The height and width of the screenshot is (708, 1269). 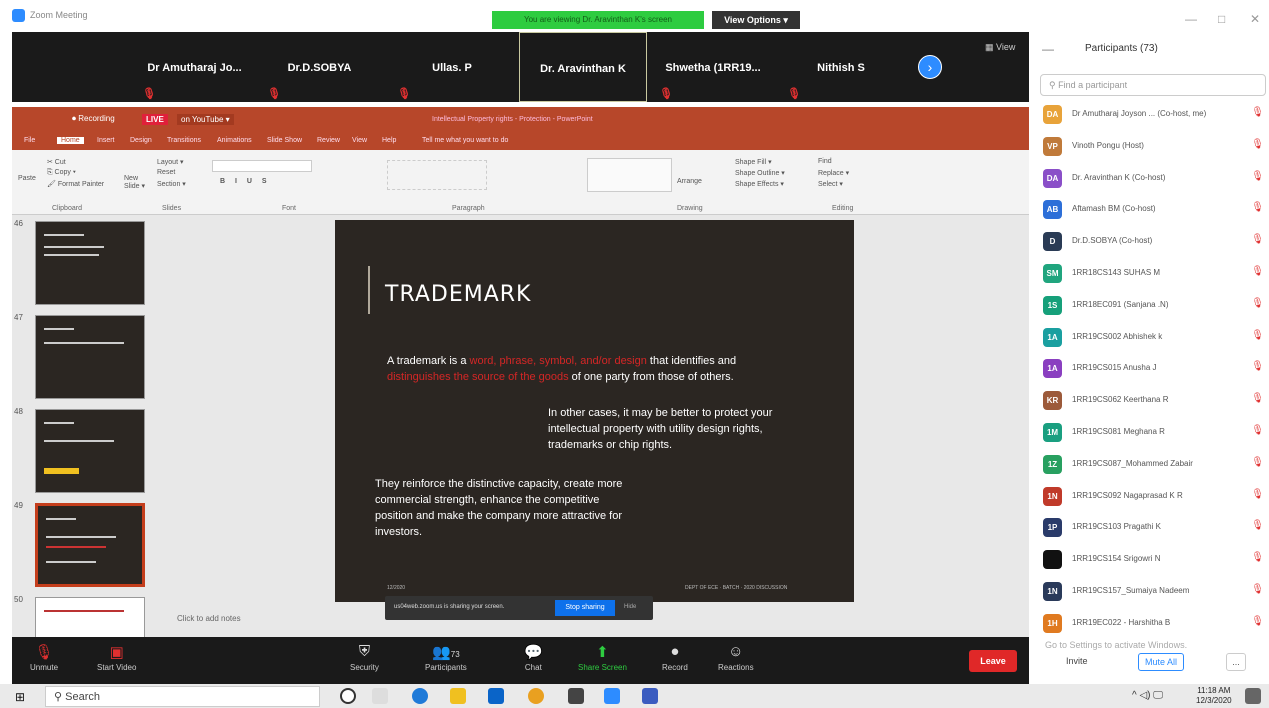 I want to click on ppt-tab-view: View, so click(x=359, y=140).